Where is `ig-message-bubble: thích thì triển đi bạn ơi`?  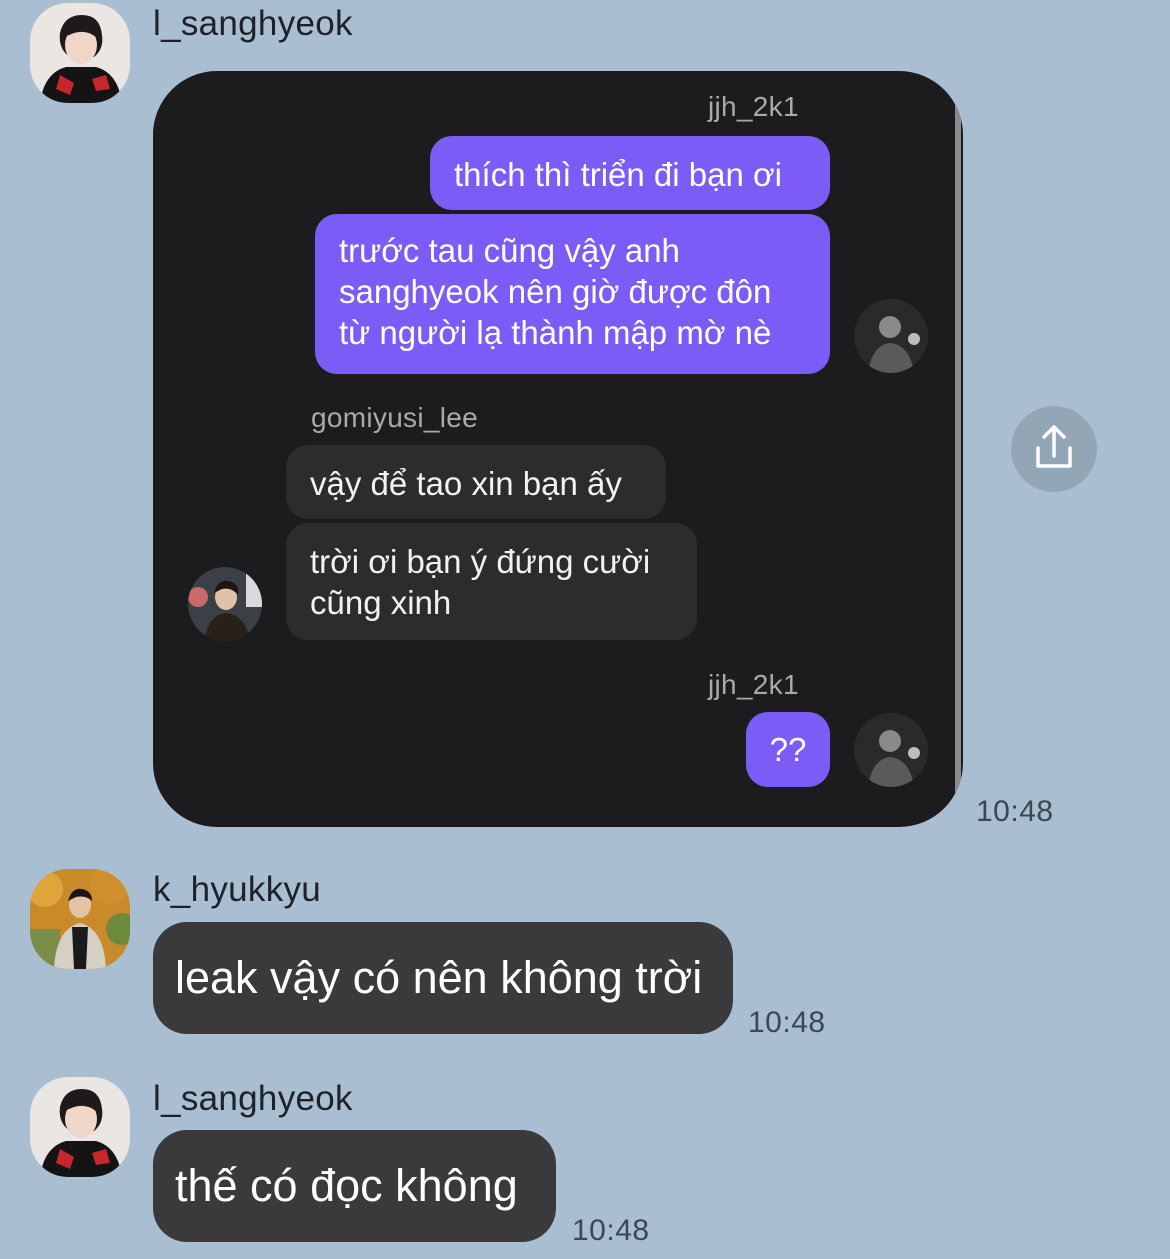 ig-message-bubble: thích thì triển đi bạn ơi is located at coordinates (630, 173).